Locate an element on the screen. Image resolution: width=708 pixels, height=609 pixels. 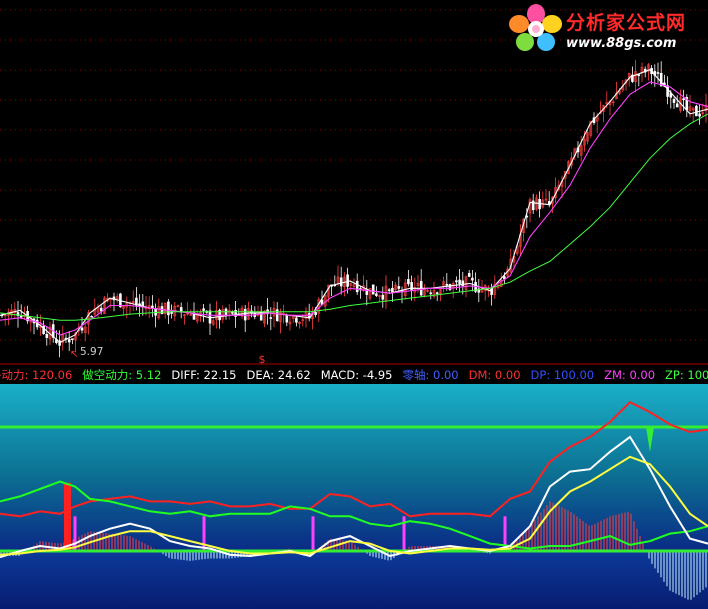
price-low-label: 5.97 is located at coordinates (92, 352).